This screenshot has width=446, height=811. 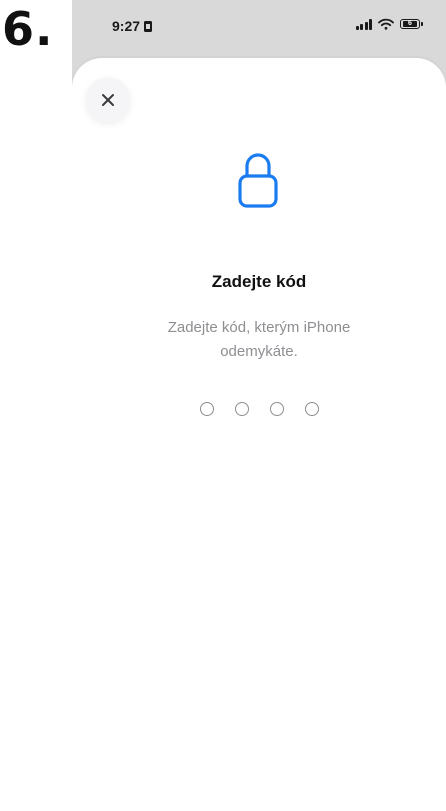 I want to click on sim-icon, so click(x=148, y=26).